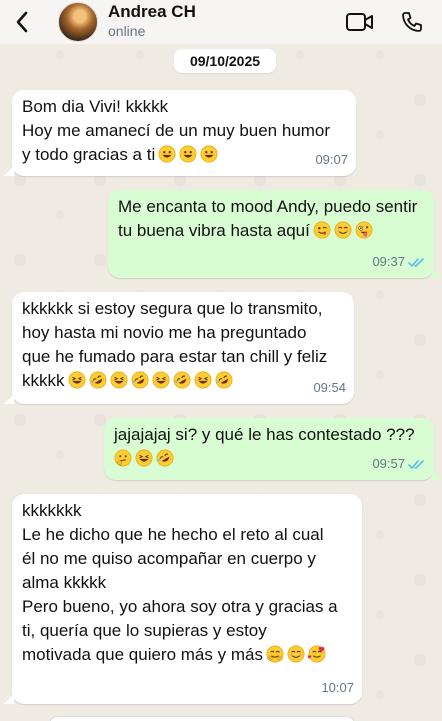  What do you see at coordinates (316, 654) in the screenshot?
I see `hearts-emoji-icon` at bounding box center [316, 654].